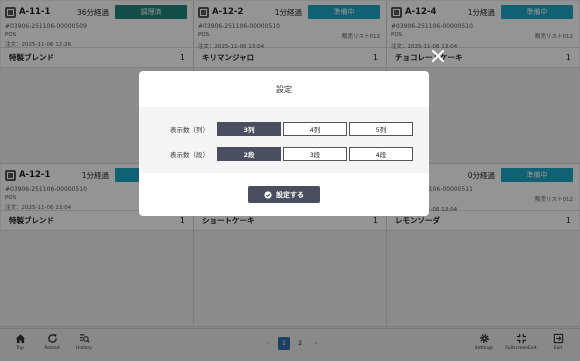  Describe the element at coordinates (189, 130) in the screenshot. I see `columns-label: 表示数（列）` at that location.